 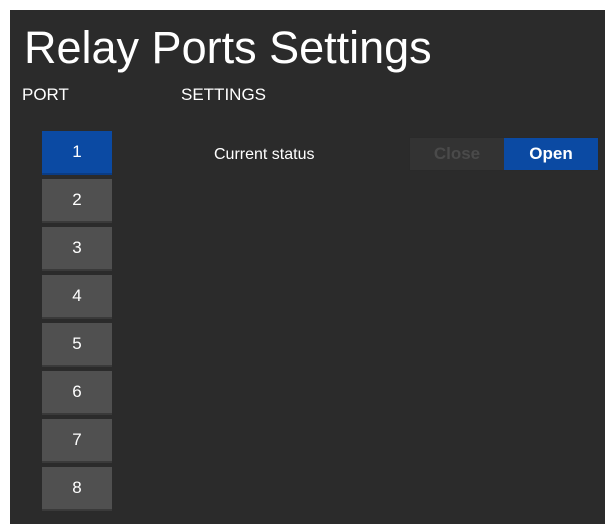 I want to click on port-button-1: 1, so click(x=77, y=153).